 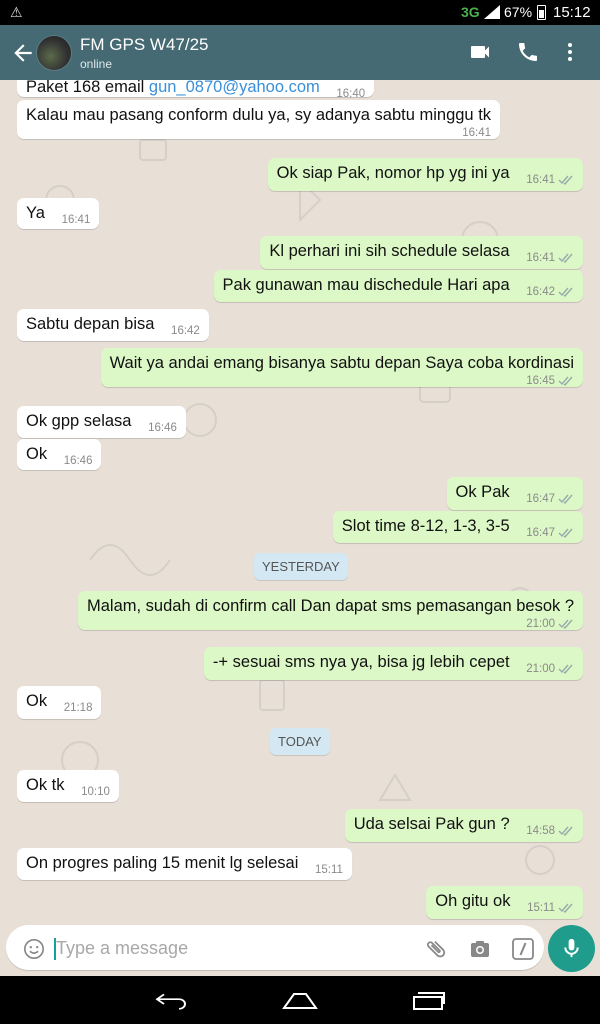 What do you see at coordinates (162, 863) in the screenshot?
I see `message-text: On progres paling 15 menit lg selesai` at bounding box center [162, 863].